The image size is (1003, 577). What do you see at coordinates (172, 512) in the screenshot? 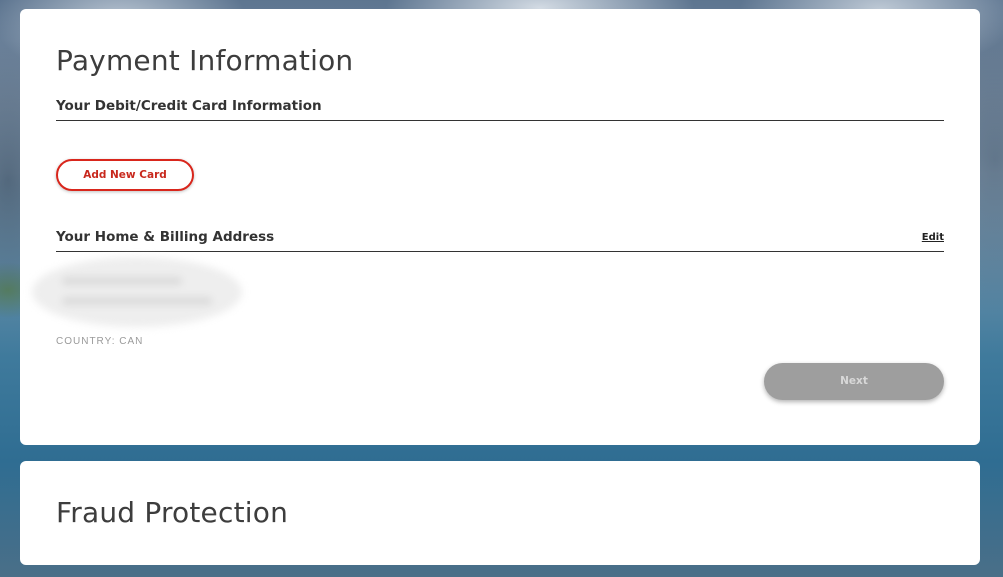
I see `fraud-protection-title: Fraud Protection` at bounding box center [172, 512].